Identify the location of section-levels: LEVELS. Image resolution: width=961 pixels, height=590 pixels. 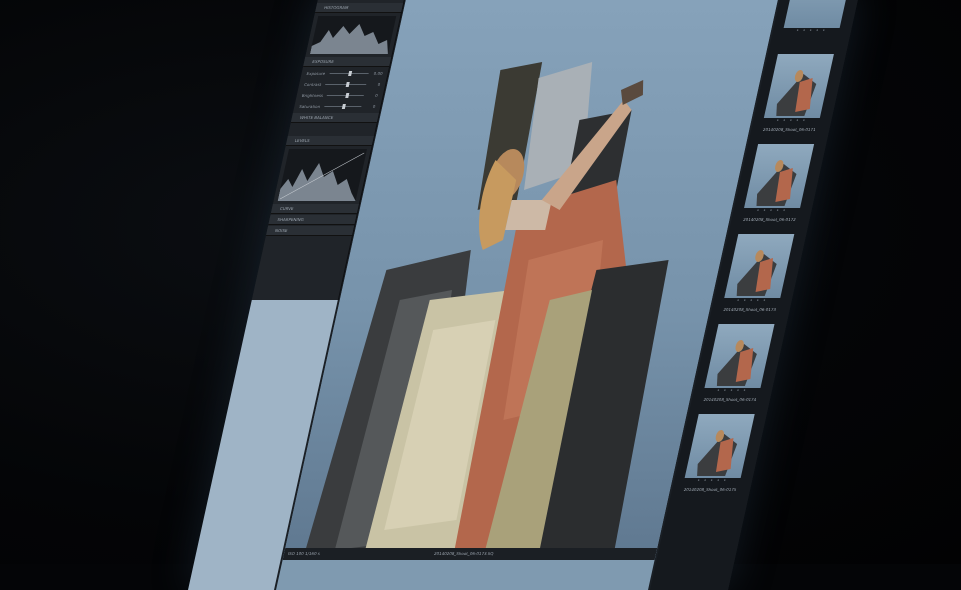
(329, 141).